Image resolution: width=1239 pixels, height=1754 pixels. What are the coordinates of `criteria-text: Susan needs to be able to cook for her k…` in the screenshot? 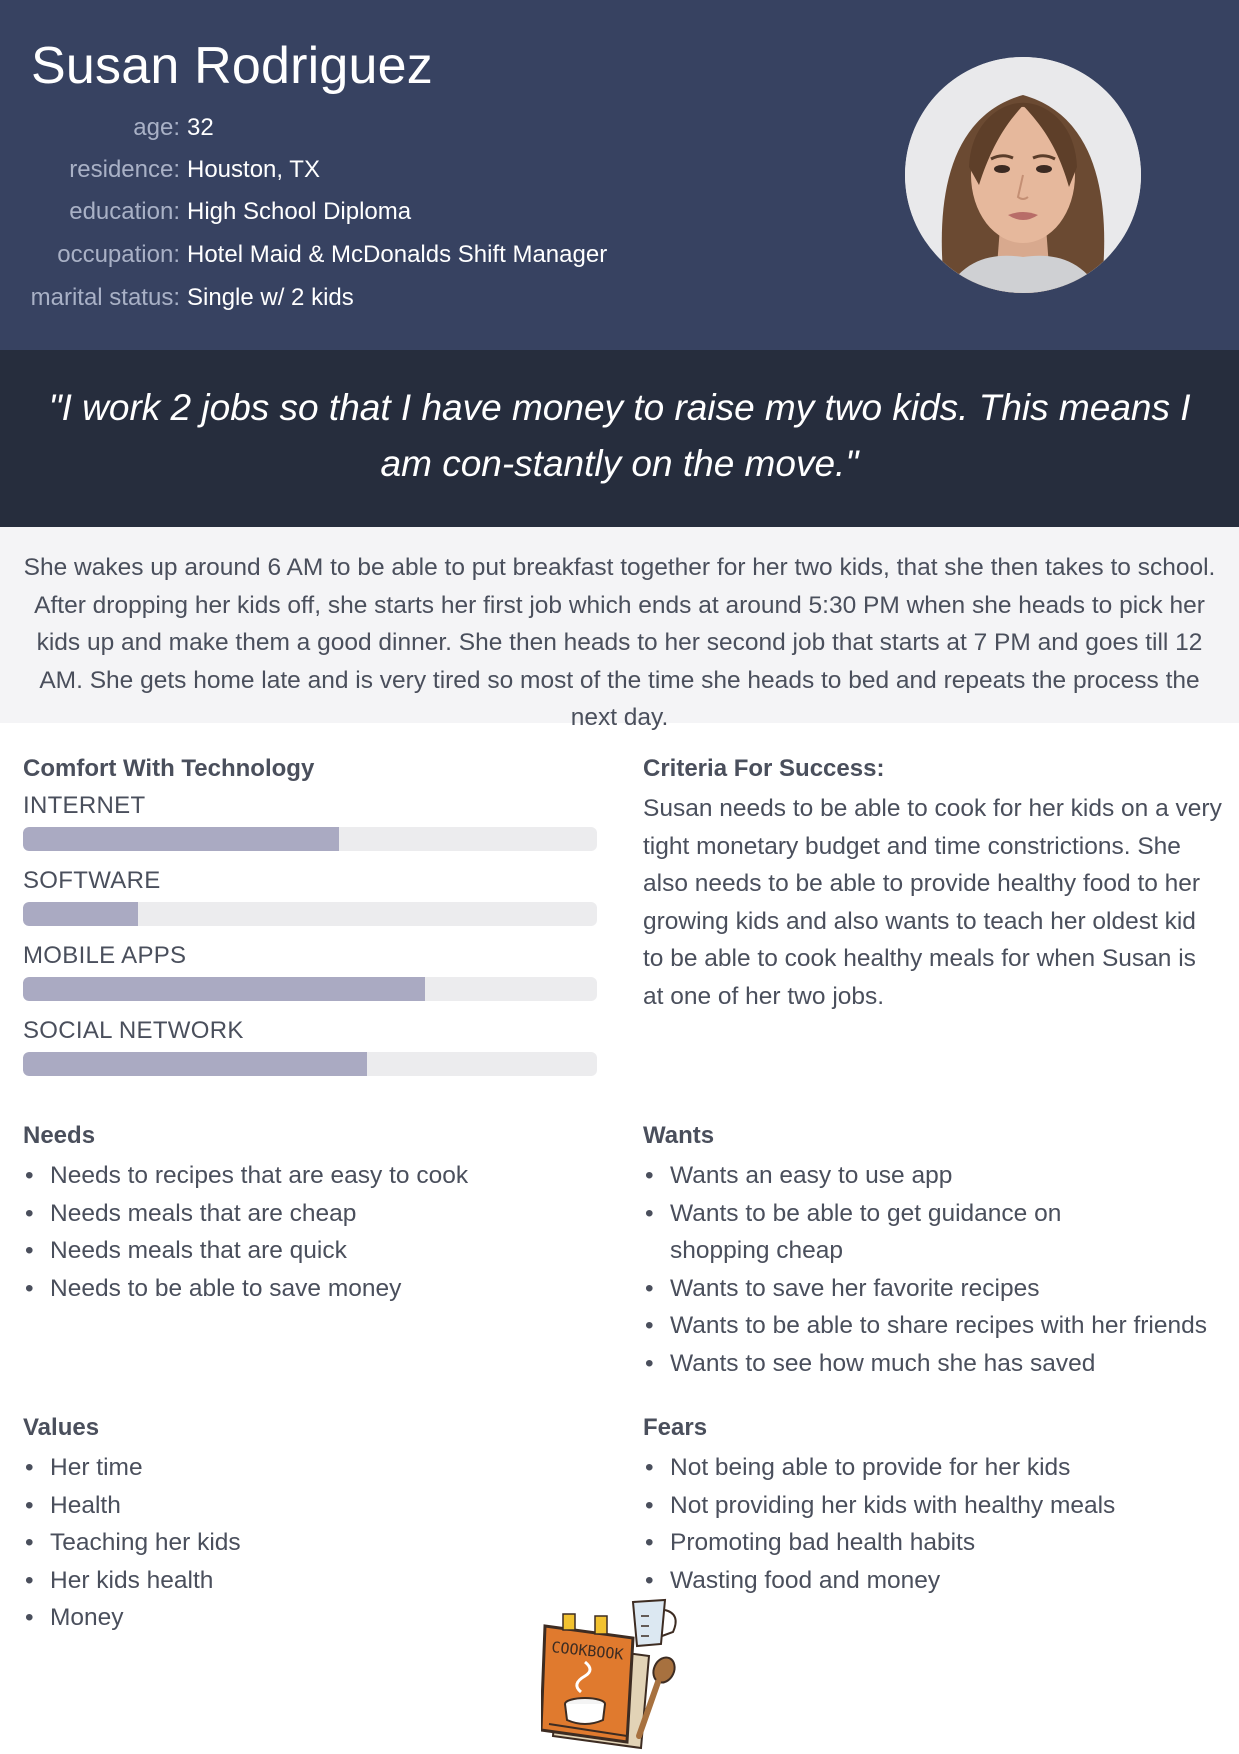 It's located at (932, 902).